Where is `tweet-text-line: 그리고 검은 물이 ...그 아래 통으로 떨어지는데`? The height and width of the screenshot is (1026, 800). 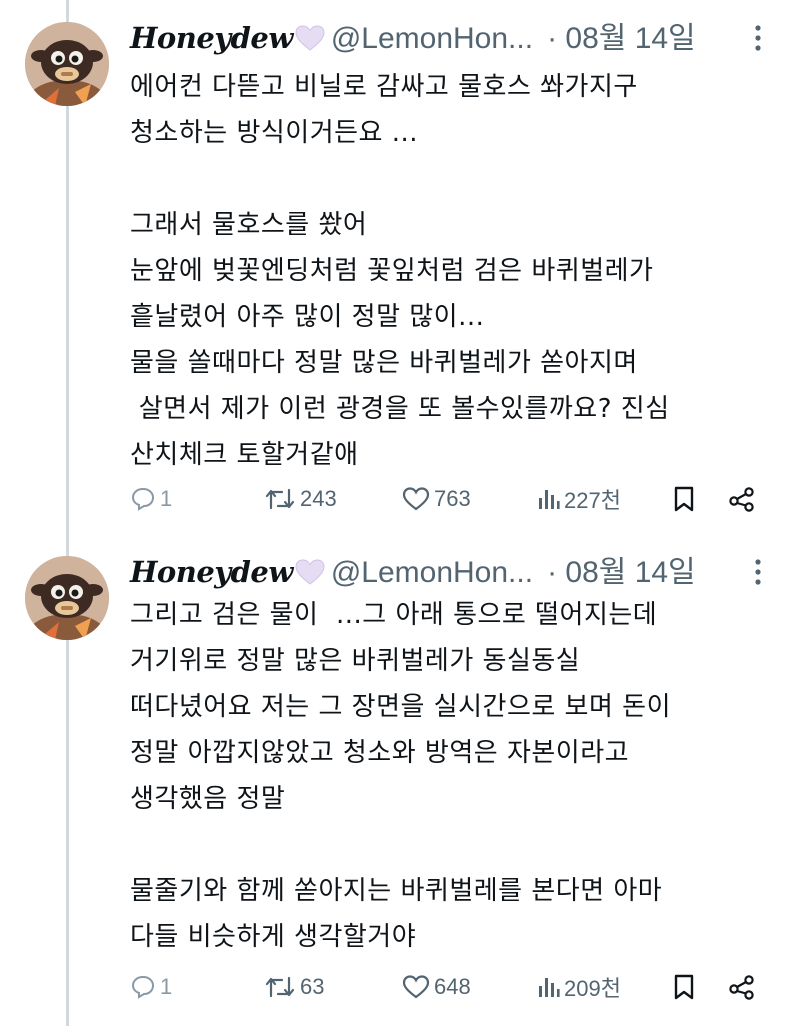
tweet-text-line: 그리고 검은 물이 ...그 아래 통으로 떨어지는데 is located at coordinates (394, 615).